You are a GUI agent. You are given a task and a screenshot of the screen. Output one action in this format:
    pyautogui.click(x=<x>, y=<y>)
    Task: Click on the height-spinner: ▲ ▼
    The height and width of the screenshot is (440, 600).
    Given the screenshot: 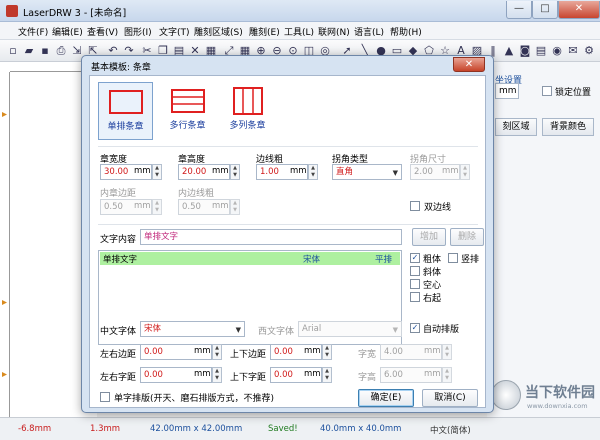 What is the action you would take?
    pyautogui.click(x=235, y=172)
    